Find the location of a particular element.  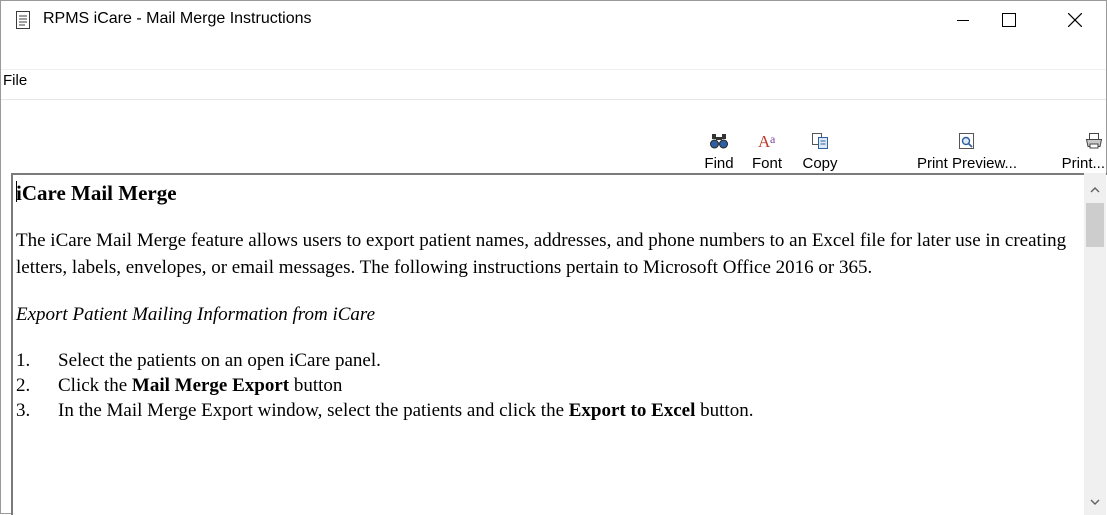

font-button: A a Font is located at coordinates (767, 152).